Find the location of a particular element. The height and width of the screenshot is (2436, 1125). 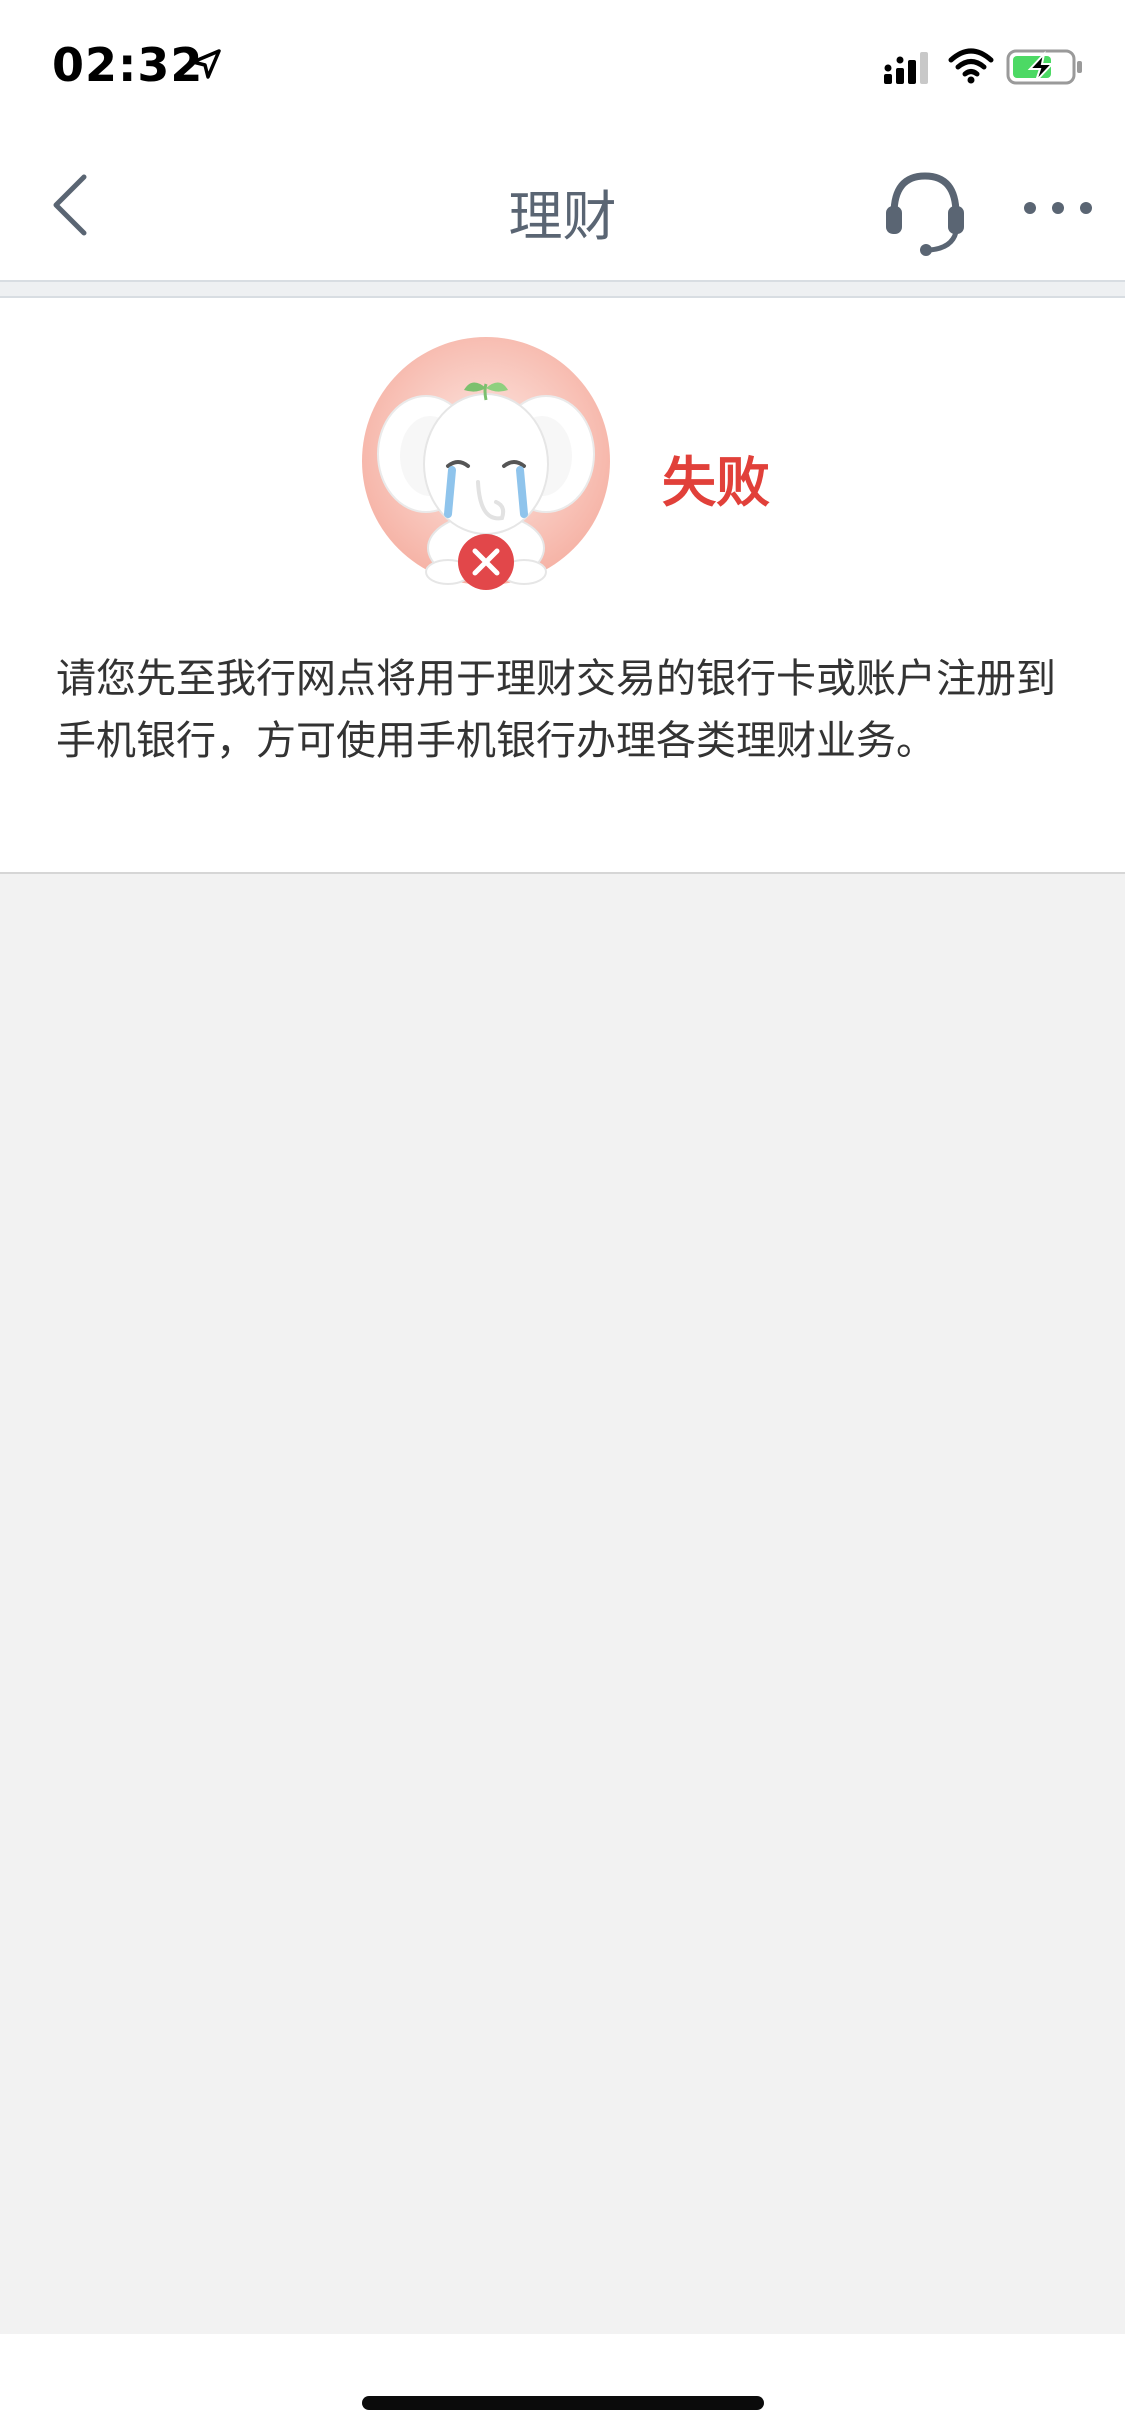

status-time: 02:32 is located at coordinates (128, 65).